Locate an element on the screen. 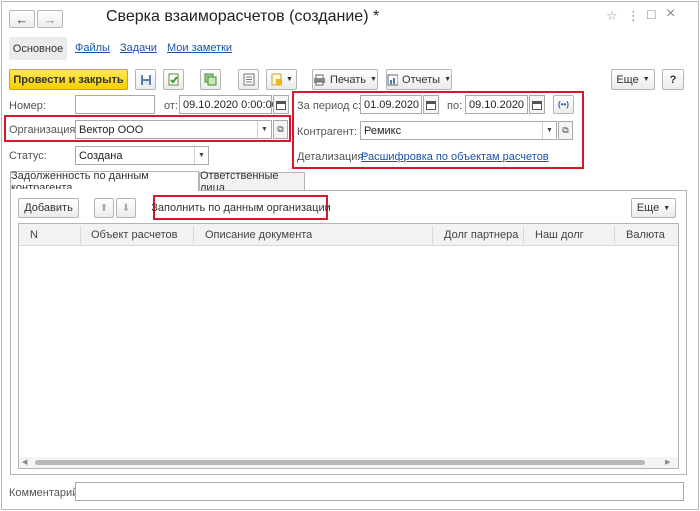 Image resolution: width=700 pixels, height=511 pixels. column-header-n: N is located at coordinates (34, 235).